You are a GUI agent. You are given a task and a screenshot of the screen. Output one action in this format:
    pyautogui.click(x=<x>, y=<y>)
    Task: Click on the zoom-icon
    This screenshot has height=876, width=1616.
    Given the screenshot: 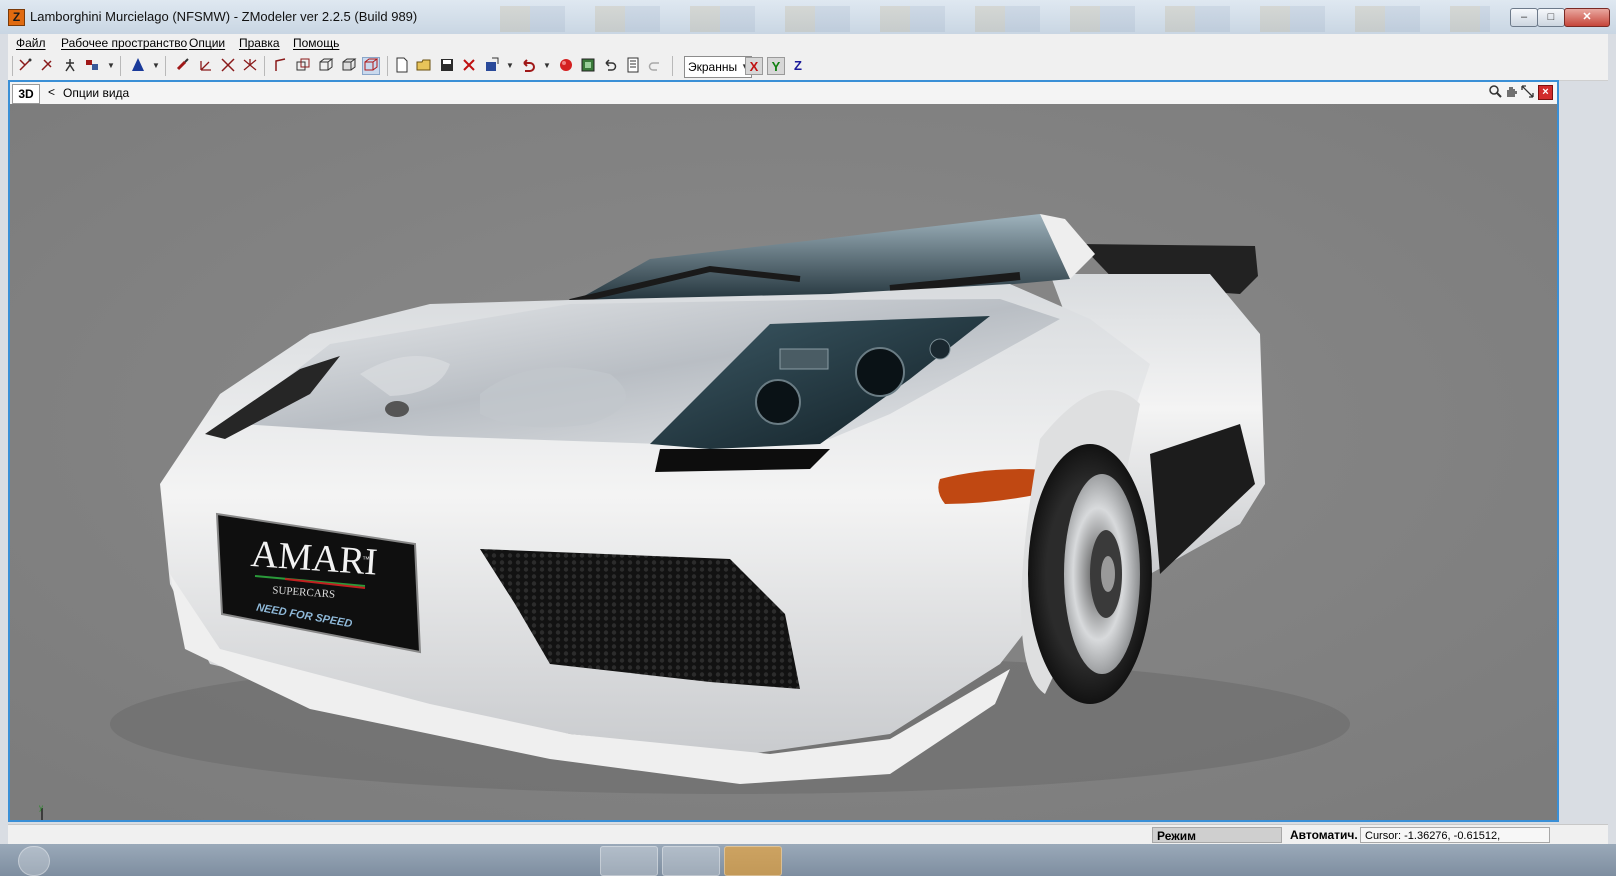 What is the action you would take?
    pyautogui.click(x=1495, y=92)
    